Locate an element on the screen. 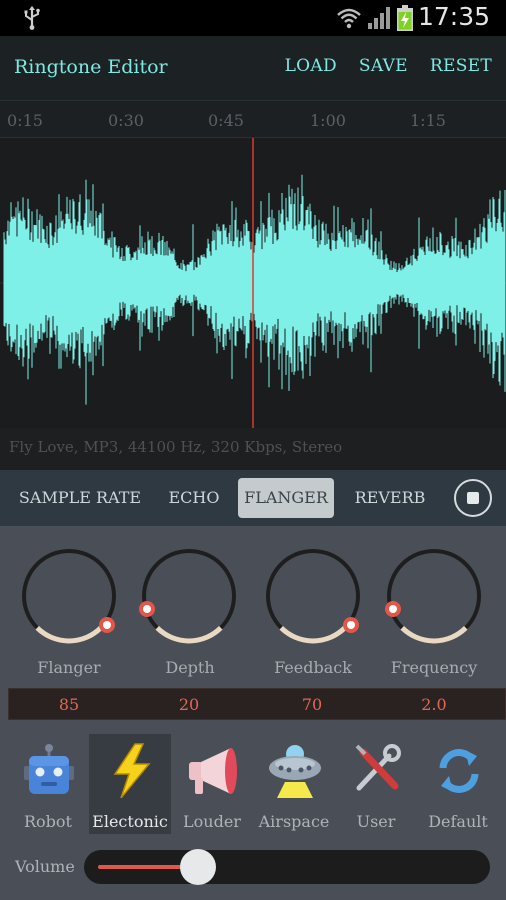 The image size is (506, 900). effect-tabs: SAMPLE RATE ECHO FLANGER REVERB is located at coordinates (253, 498).